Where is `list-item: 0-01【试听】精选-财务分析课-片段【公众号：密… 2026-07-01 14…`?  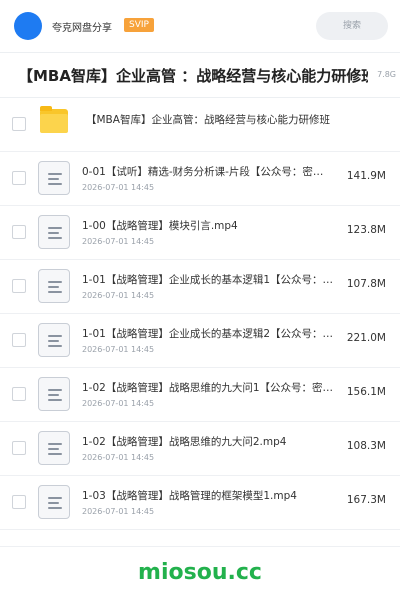 list-item: 0-01【试听】精选-财务分析课-片段【公众号：密… 2026-07-01 14… is located at coordinates (200, 179).